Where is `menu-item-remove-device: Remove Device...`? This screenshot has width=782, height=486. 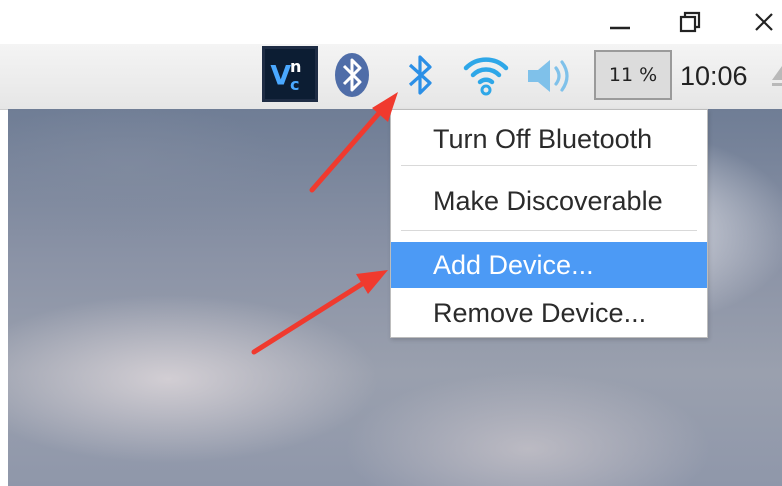
menu-item-remove-device: Remove Device... is located at coordinates (549, 313).